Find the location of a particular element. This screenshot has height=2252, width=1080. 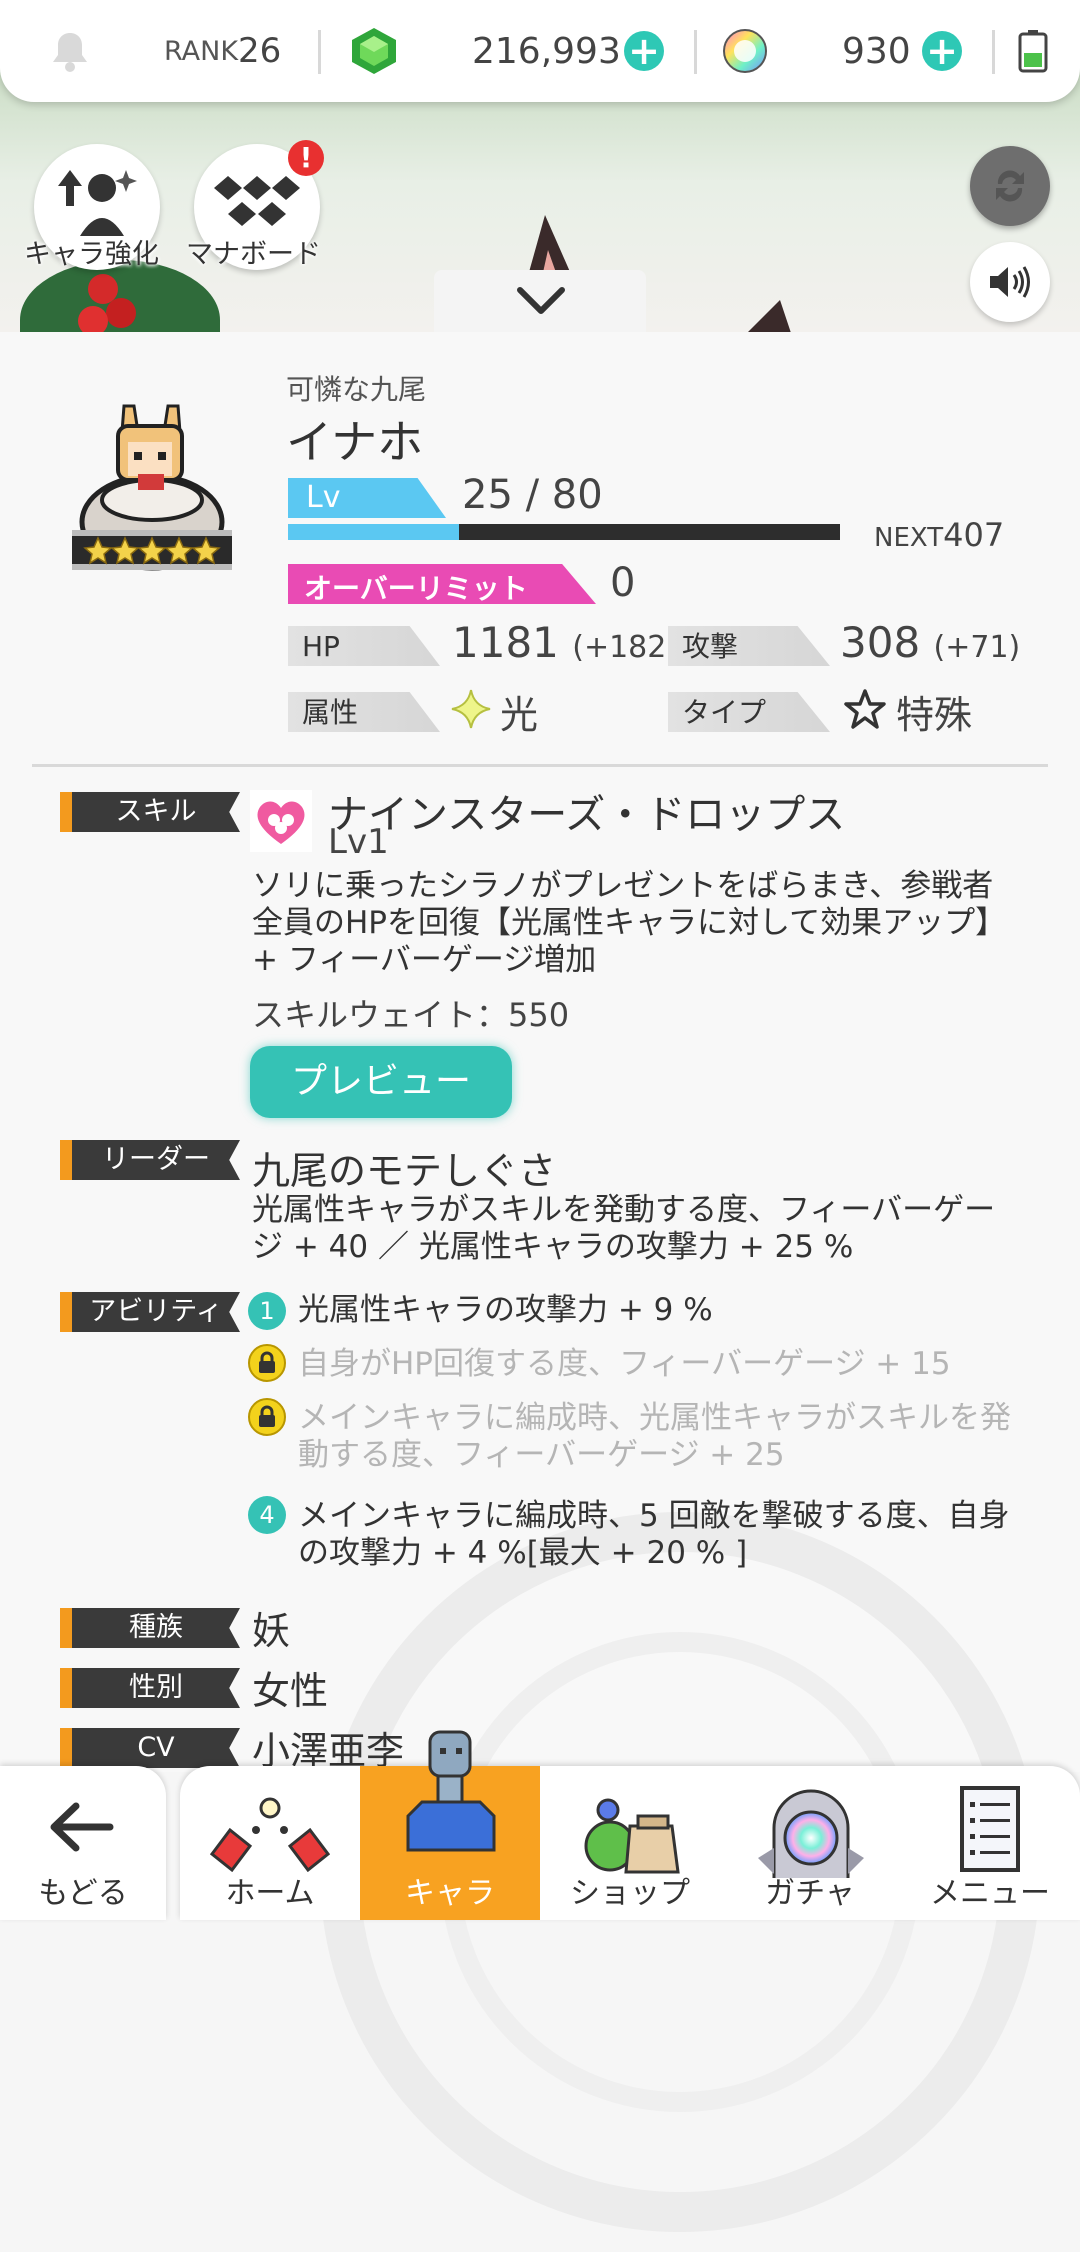

nav-gacha: ガチャ is located at coordinates (810, 1843).